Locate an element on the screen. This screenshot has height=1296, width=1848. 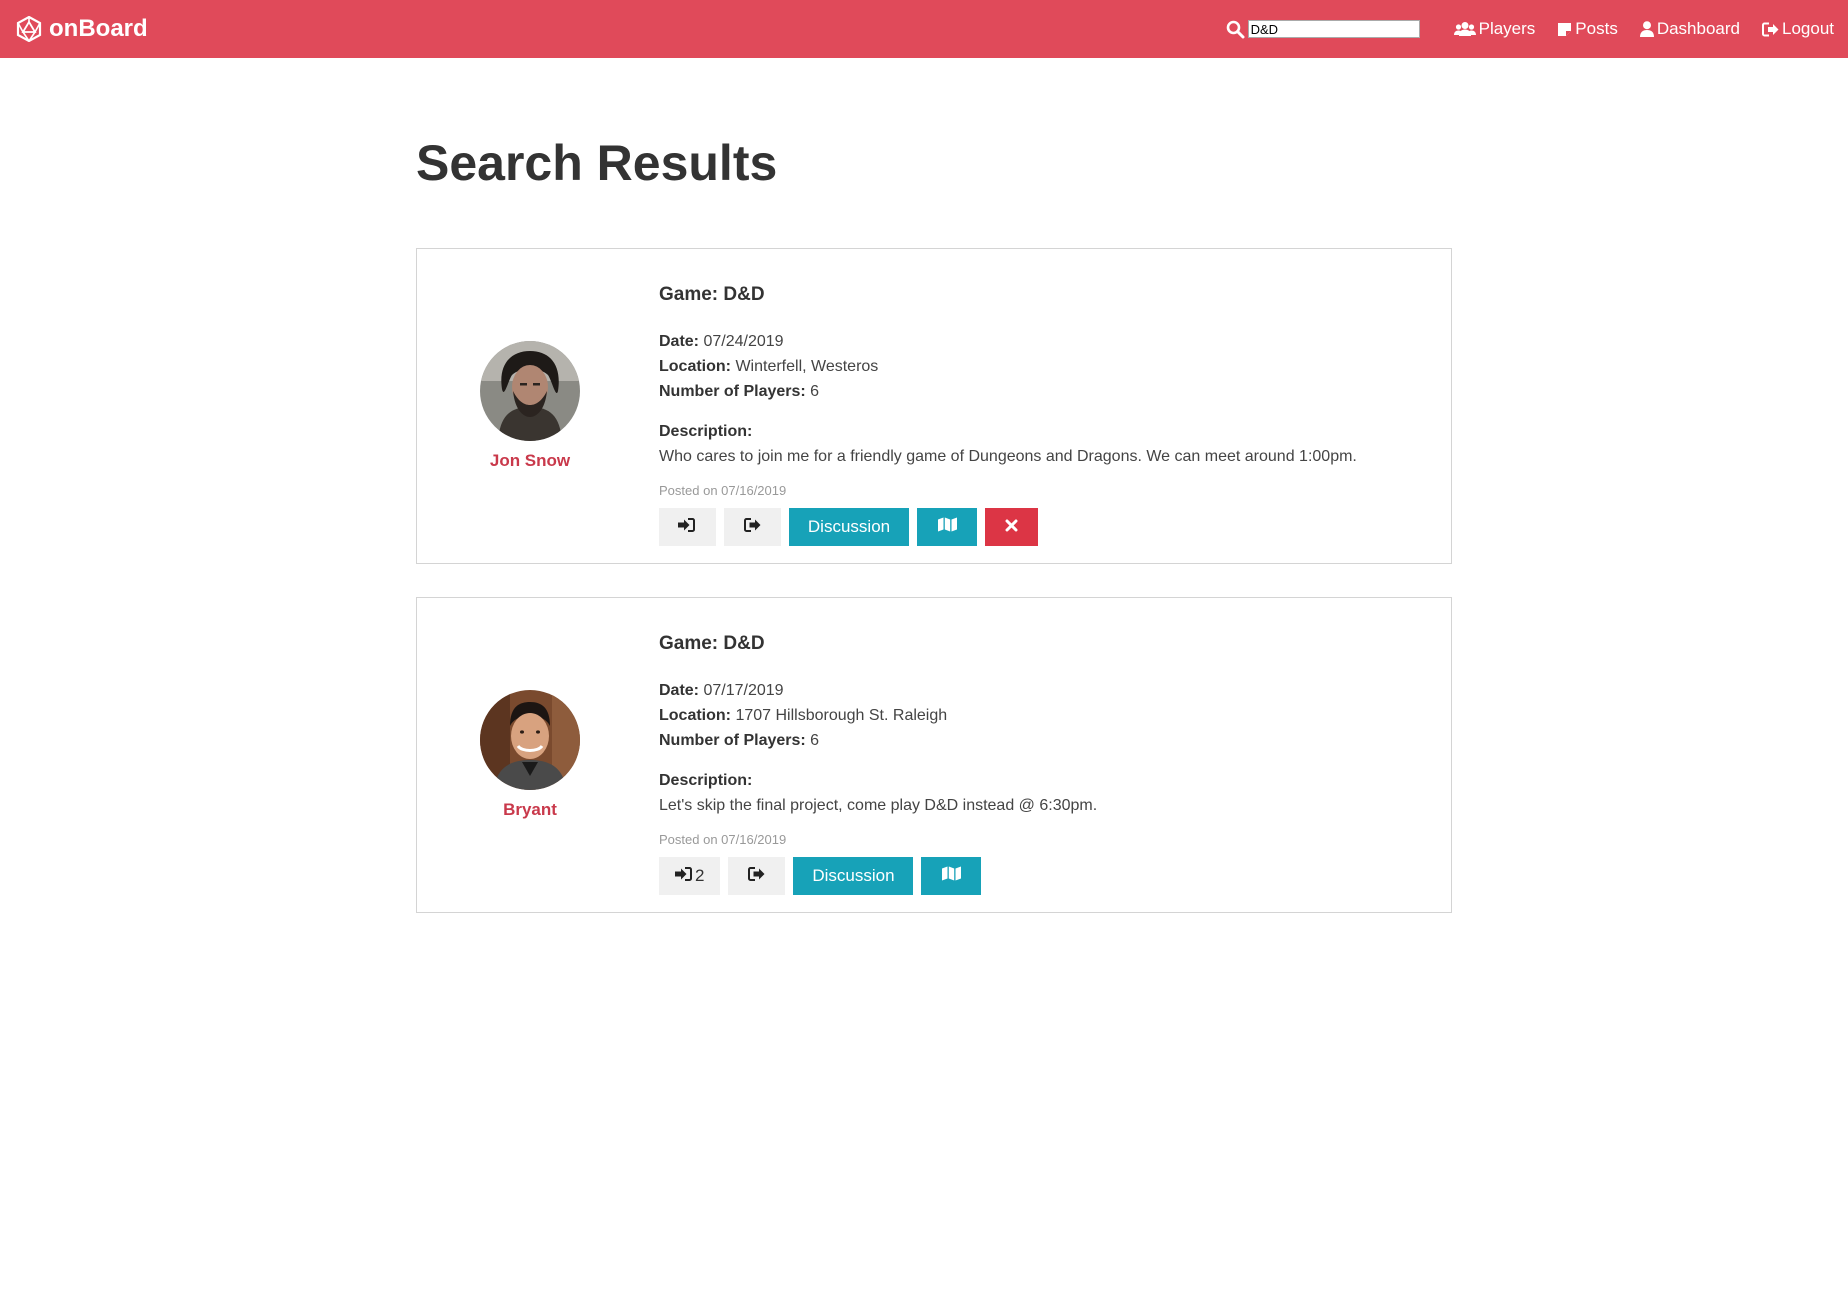
top-navbar: onBoard Play is located at coordinates (924, 29).